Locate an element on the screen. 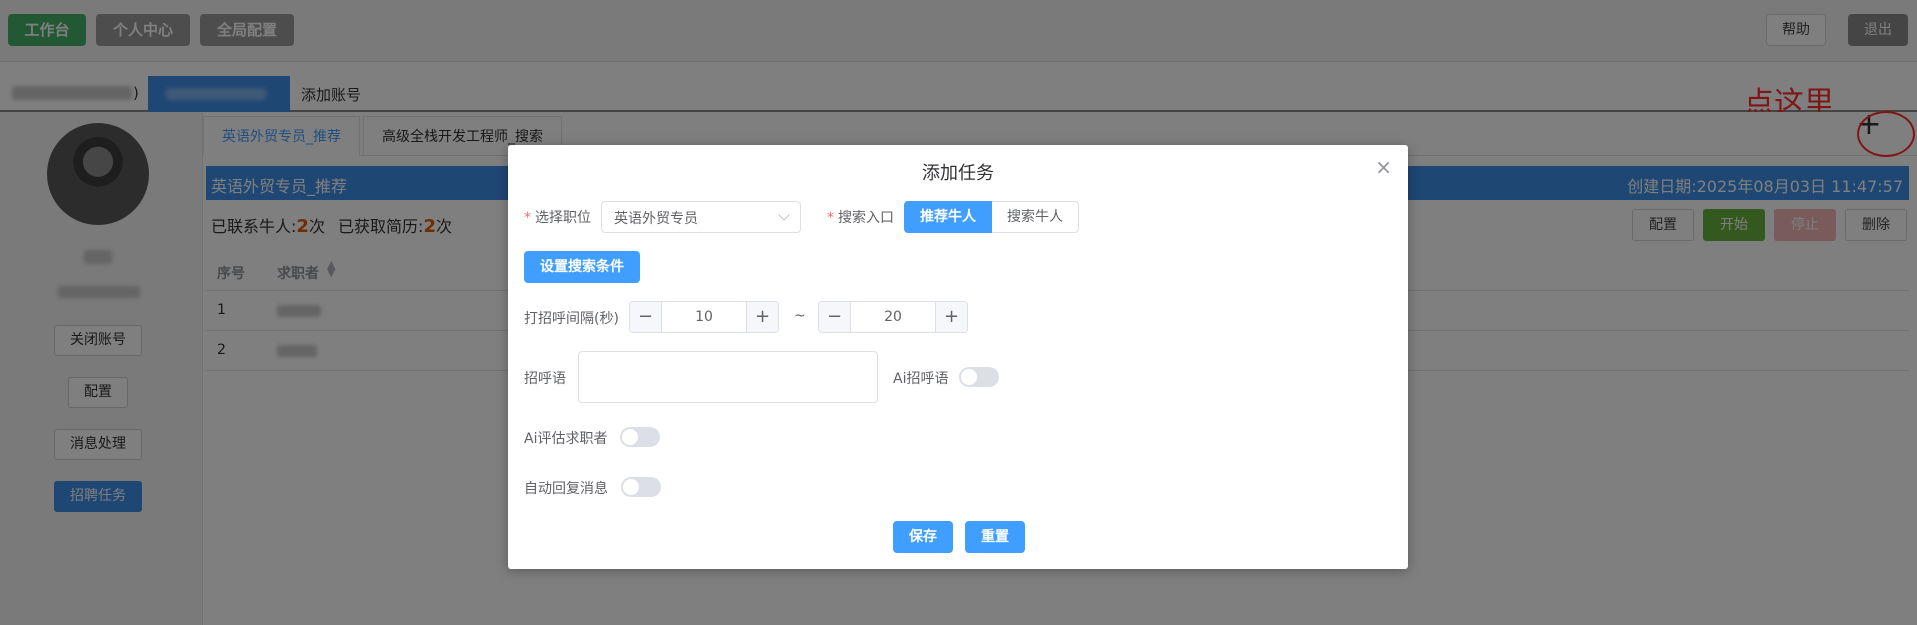  recommend-talent-toggle: 推荐牛人 is located at coordinates (948, 217).